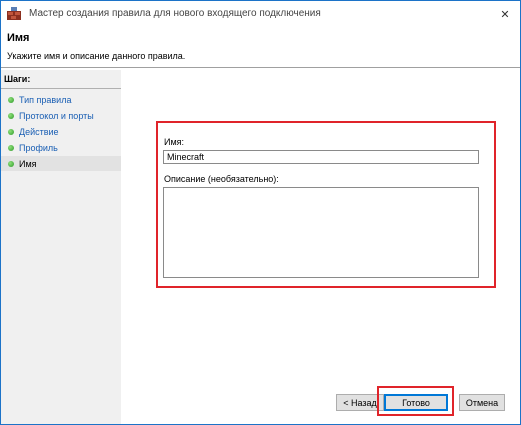 The width and height of the screenshot is (521, 425). Describe the element at coordinates (11, 163) in the screenshot. I see `step-current-icon` at that location.